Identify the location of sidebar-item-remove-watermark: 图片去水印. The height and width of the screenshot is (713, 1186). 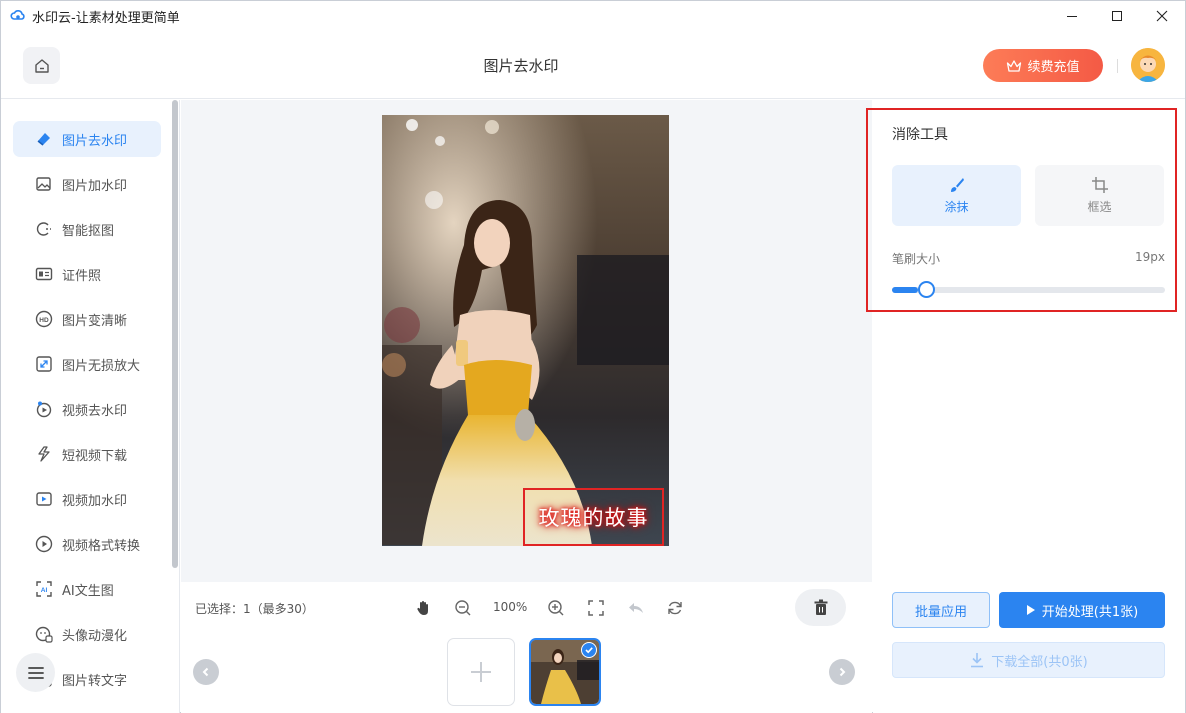
(87, 139).